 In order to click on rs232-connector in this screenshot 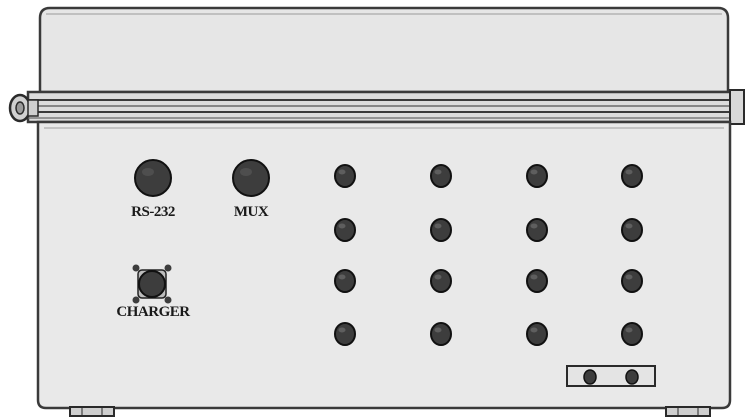, I will do `click(153, 178)`.